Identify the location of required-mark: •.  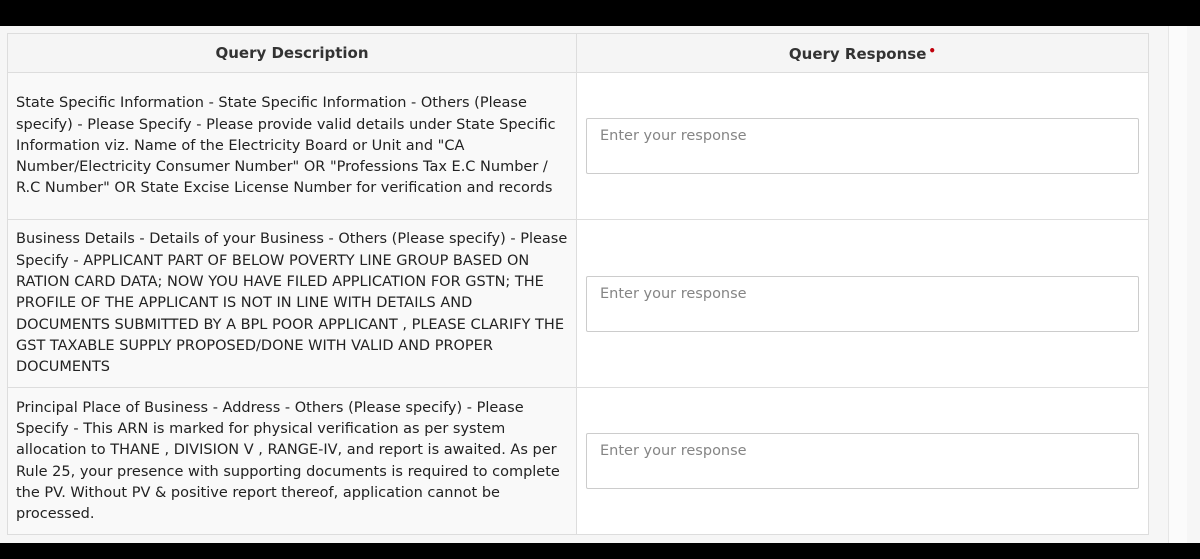
(932, 50).